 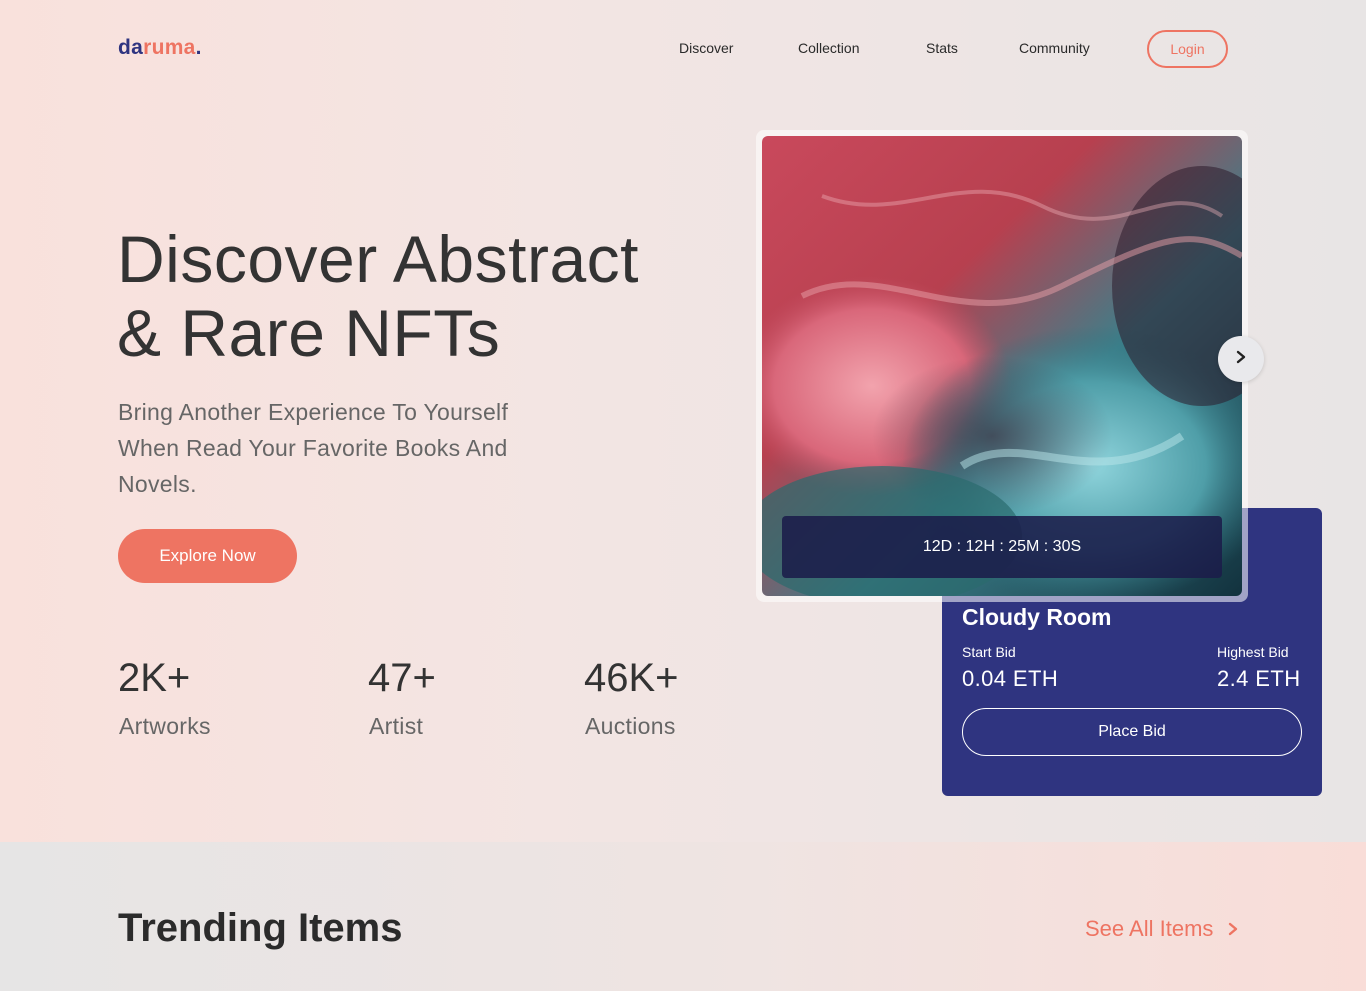 What do you see at coordinates (828, 48) in the screenshot?
I see `nav-collection: Collection` at bounding box center [828, 48].